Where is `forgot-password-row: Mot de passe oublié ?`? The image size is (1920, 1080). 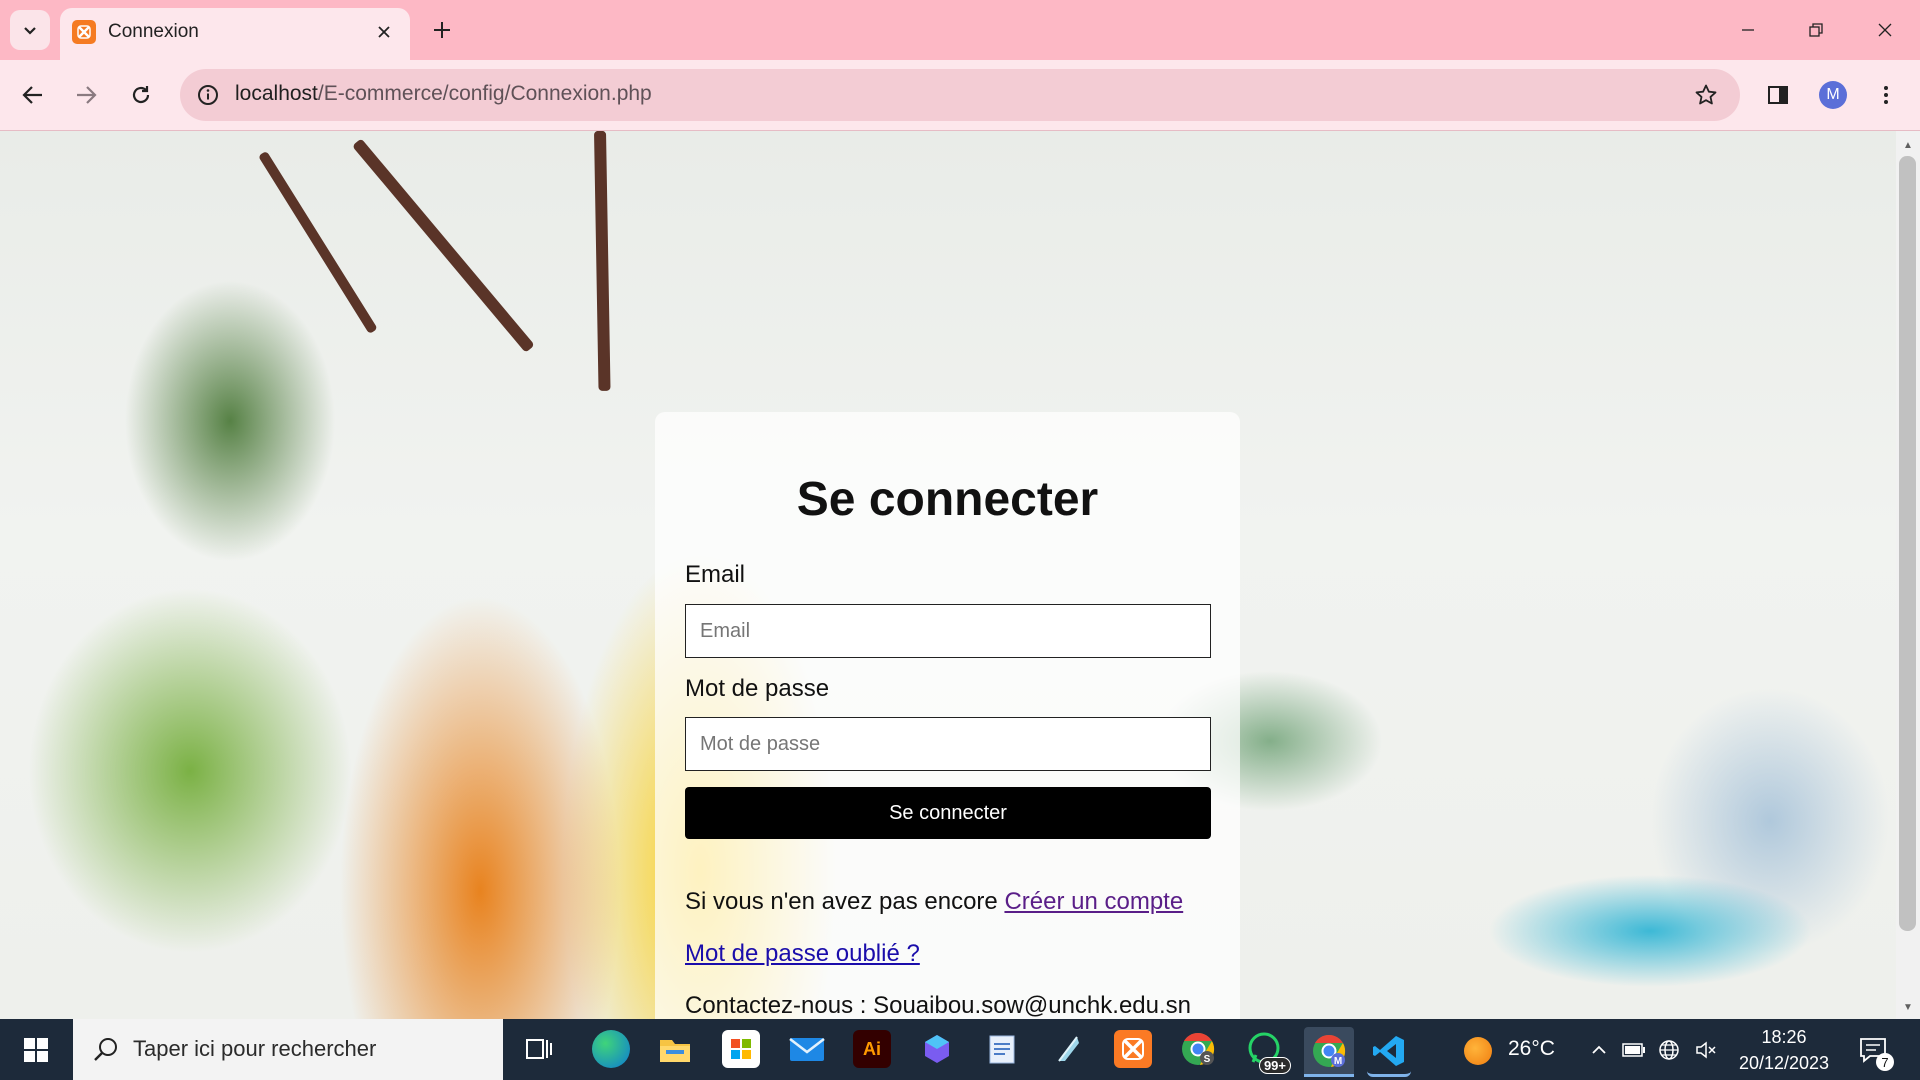 forgot-password-row: Mot de passe oublié ? is located at coordinates (802, 954).